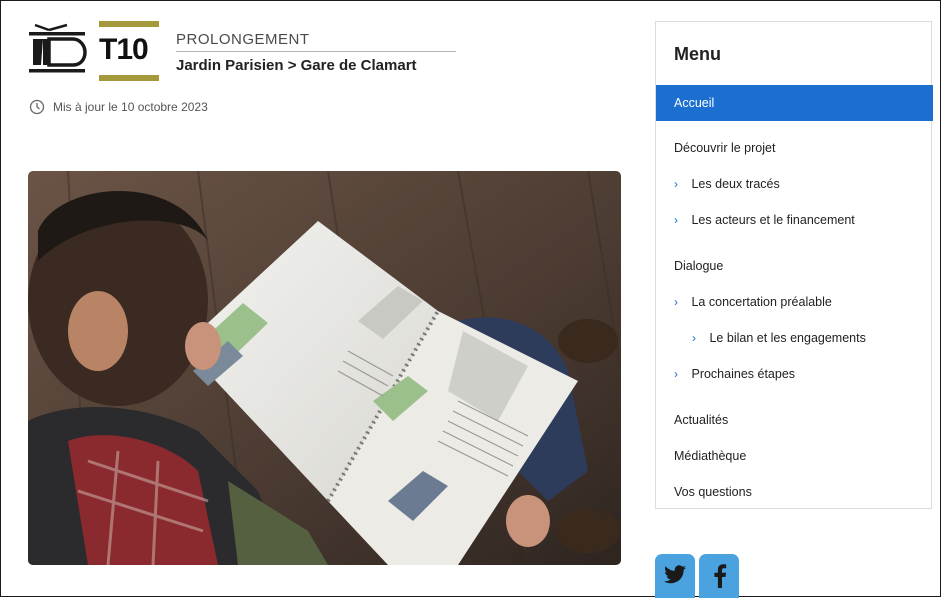 This screenshot has width=941, height=598. I want to click on facebook-share-button, so click(719, 576).